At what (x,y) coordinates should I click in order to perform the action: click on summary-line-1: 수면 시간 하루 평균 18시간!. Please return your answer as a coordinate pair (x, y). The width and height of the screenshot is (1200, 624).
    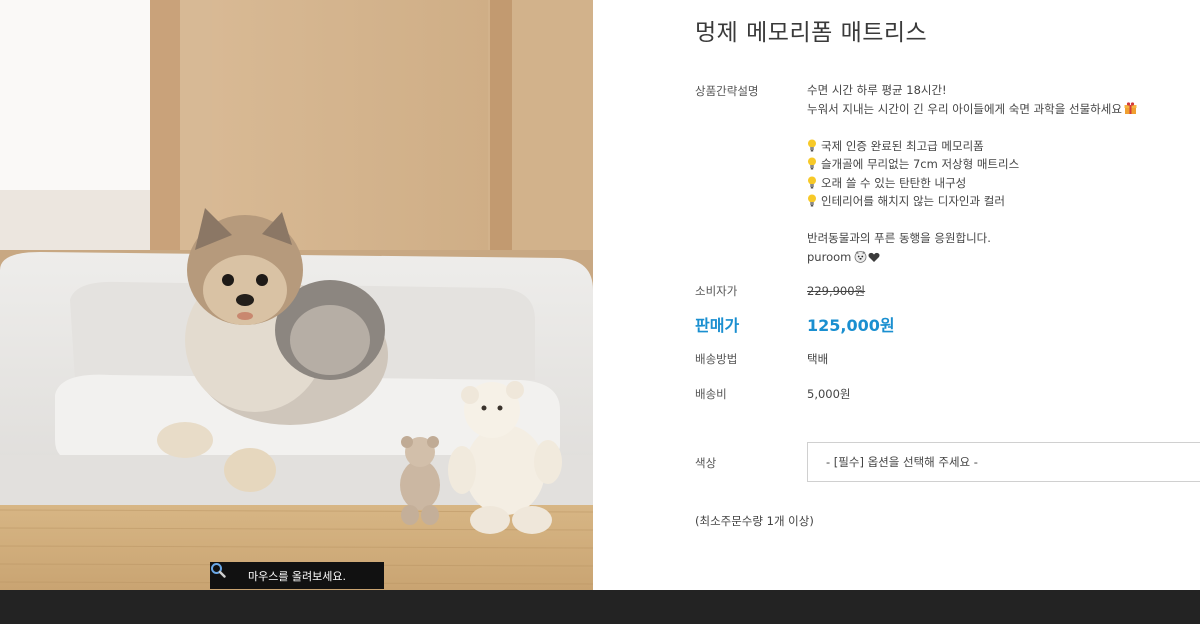
    Looking at the image, I should click on (877, 90).